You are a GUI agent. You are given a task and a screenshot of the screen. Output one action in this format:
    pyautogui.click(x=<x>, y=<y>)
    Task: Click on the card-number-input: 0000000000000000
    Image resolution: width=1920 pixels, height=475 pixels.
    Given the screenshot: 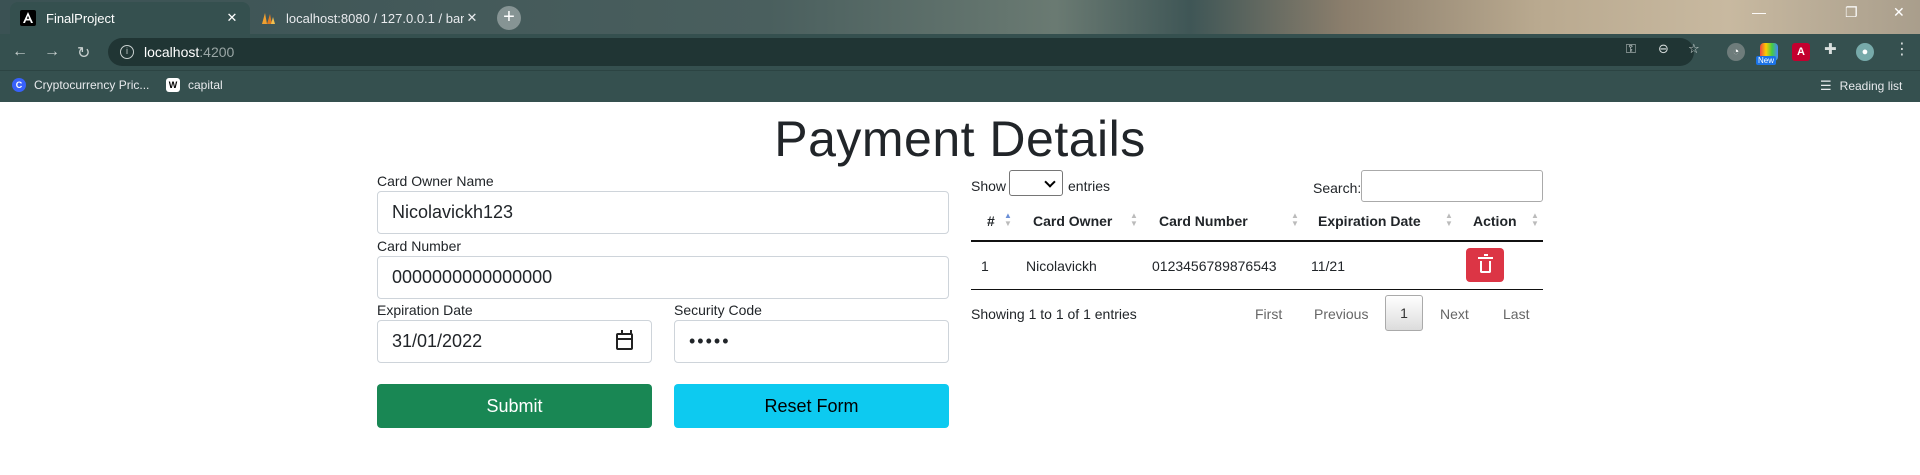 What is the action you would take?
    pyautogui.click(x=663, y=277)
    